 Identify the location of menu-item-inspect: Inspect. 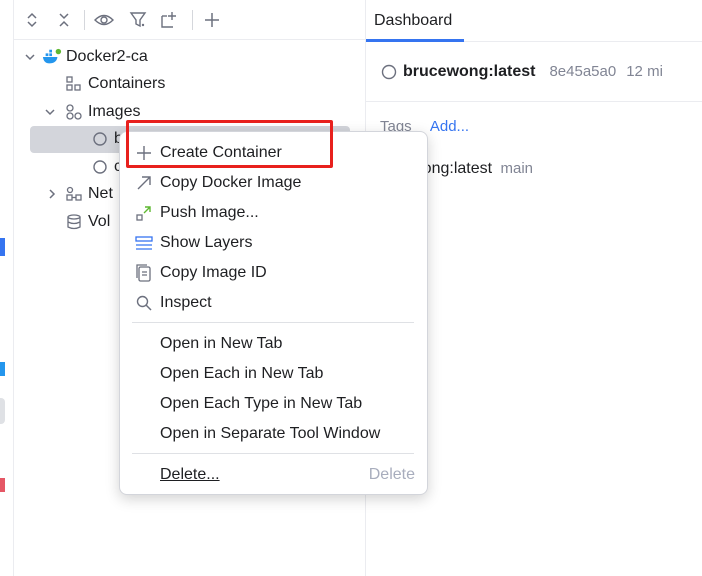
(273, 303).